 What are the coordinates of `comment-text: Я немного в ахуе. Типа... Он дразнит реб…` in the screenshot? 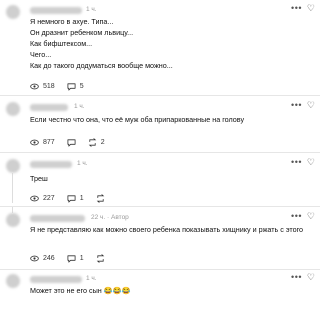 It's located at (101, 43).